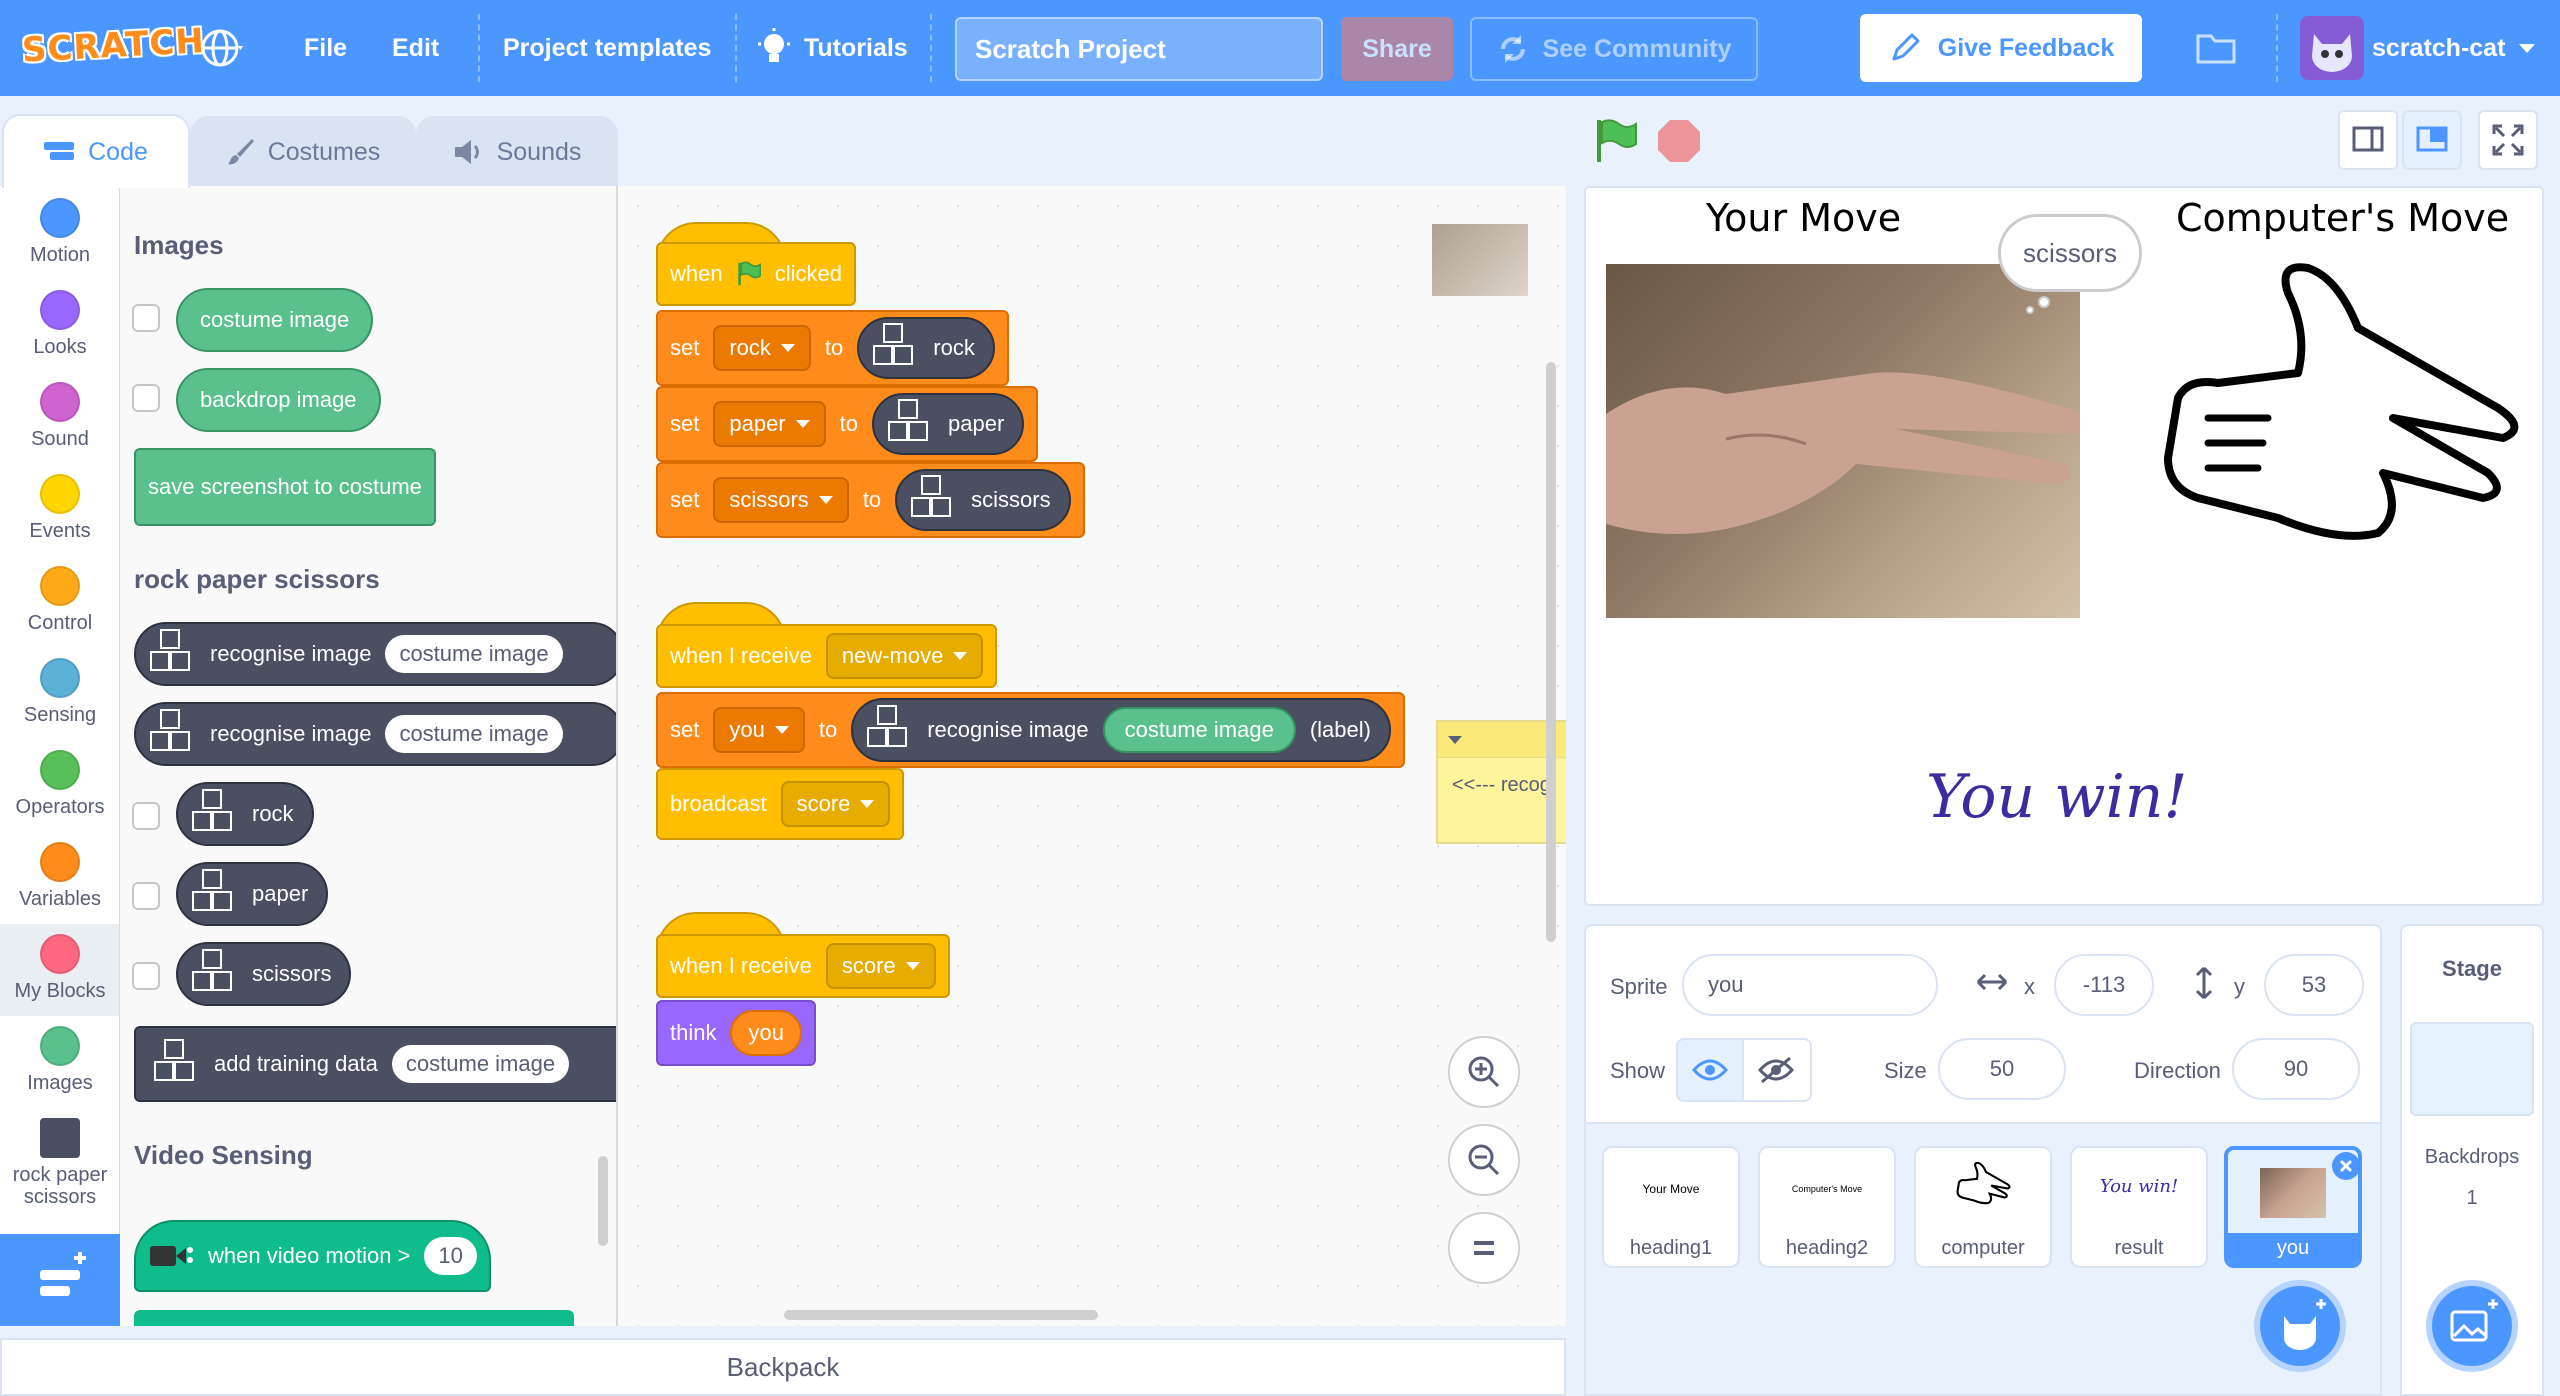 Image resolution: width=2560 pixels, height=1396 pixels. What do you see at coordinates (1614, 49) in the screenshot?
I see `see-community-button: See Community` at bounding box center [1614, 49].